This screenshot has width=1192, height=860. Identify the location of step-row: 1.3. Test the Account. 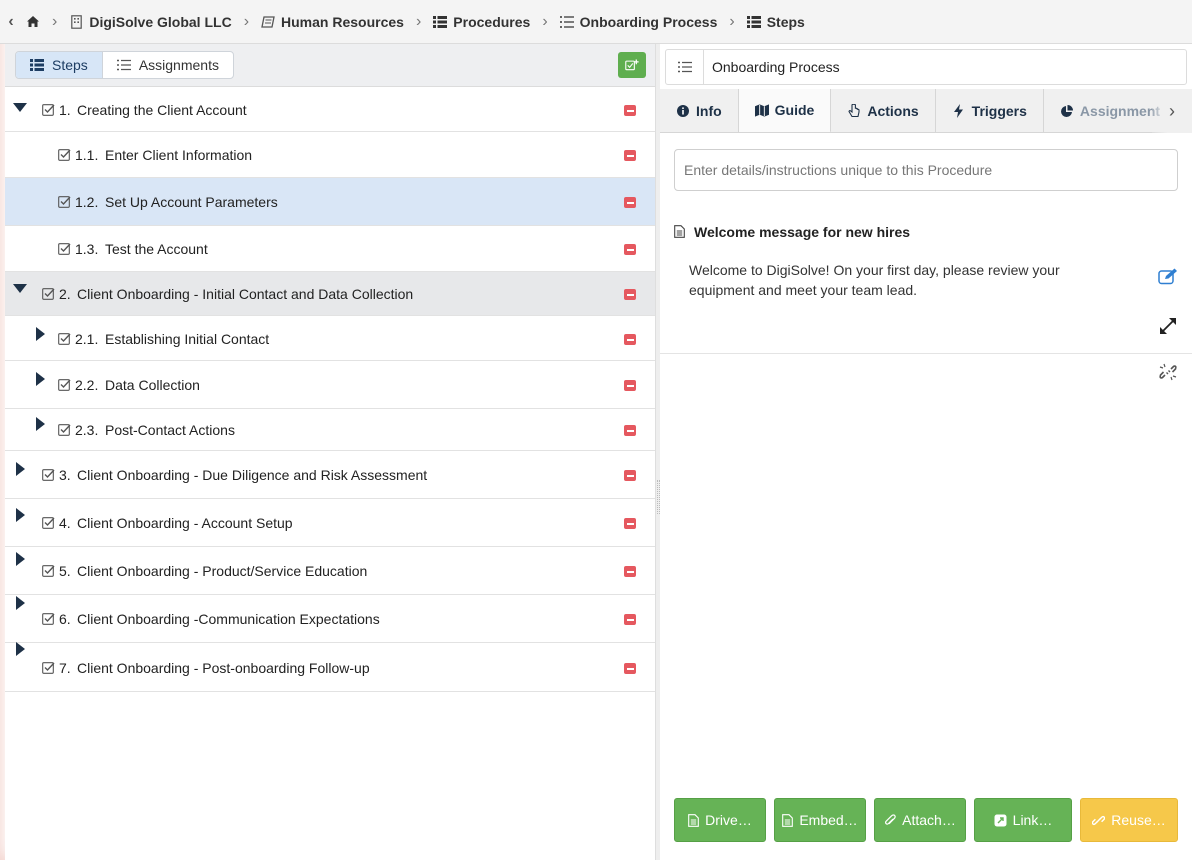
(330, 249).